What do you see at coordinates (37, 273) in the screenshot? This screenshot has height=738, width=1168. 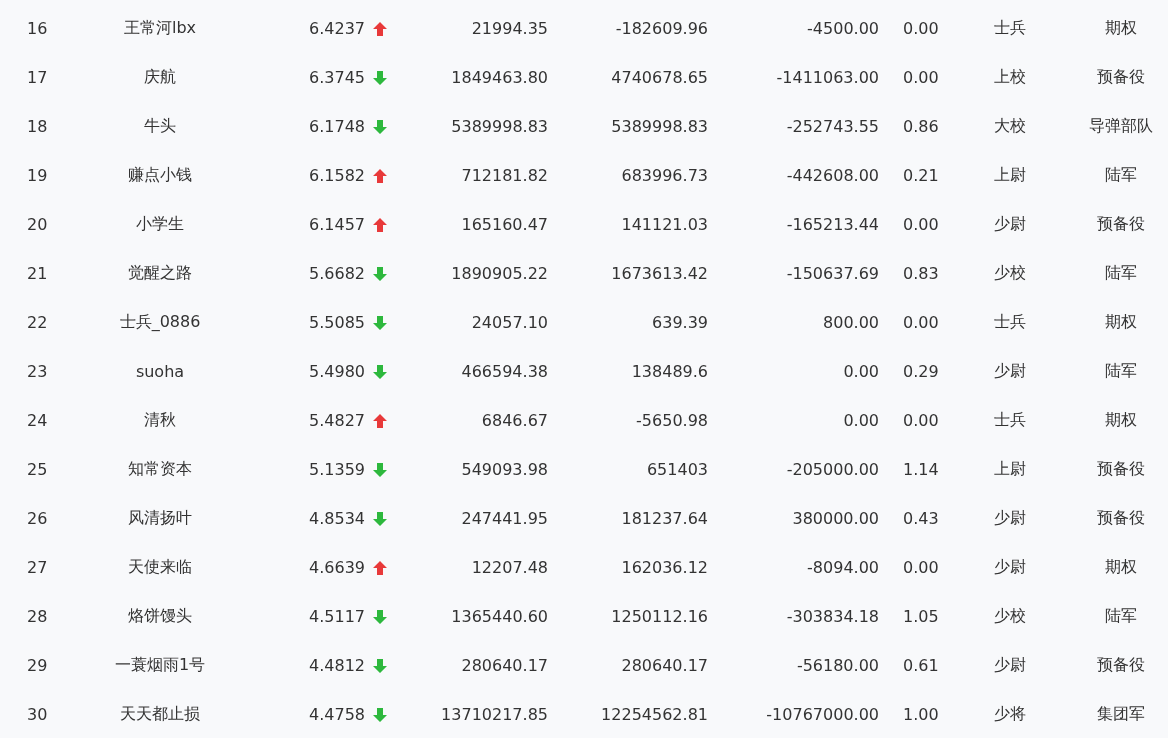 I see `rank-cell-text: 21` at bounding box center [37, 273].